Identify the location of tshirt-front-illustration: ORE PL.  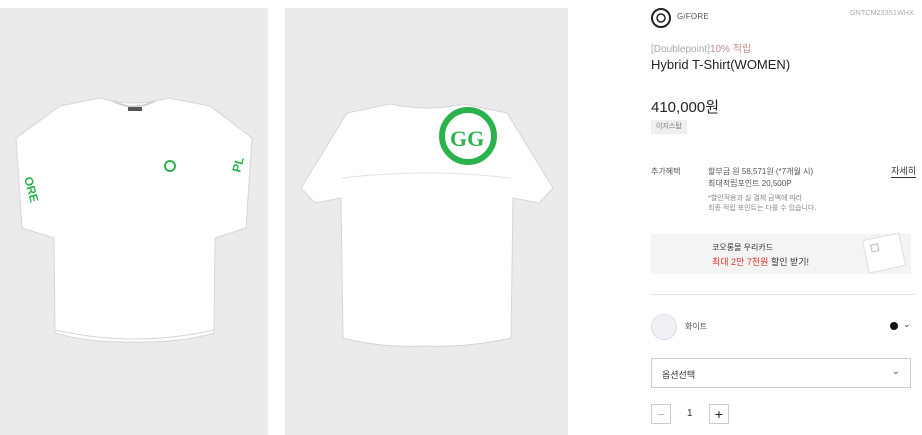
(134, 220).